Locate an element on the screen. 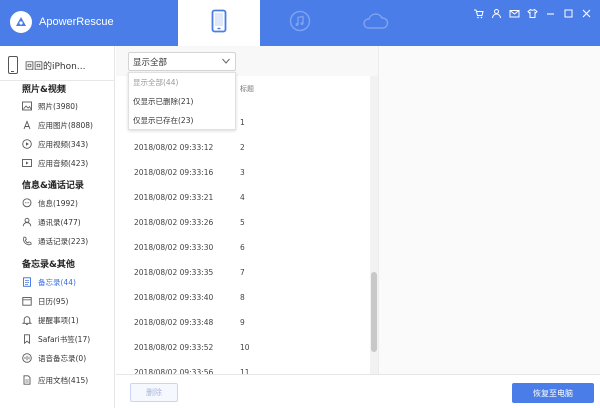  table-row: 2018/08/02 09:33:16 3 is located at coordinates (247, 173).